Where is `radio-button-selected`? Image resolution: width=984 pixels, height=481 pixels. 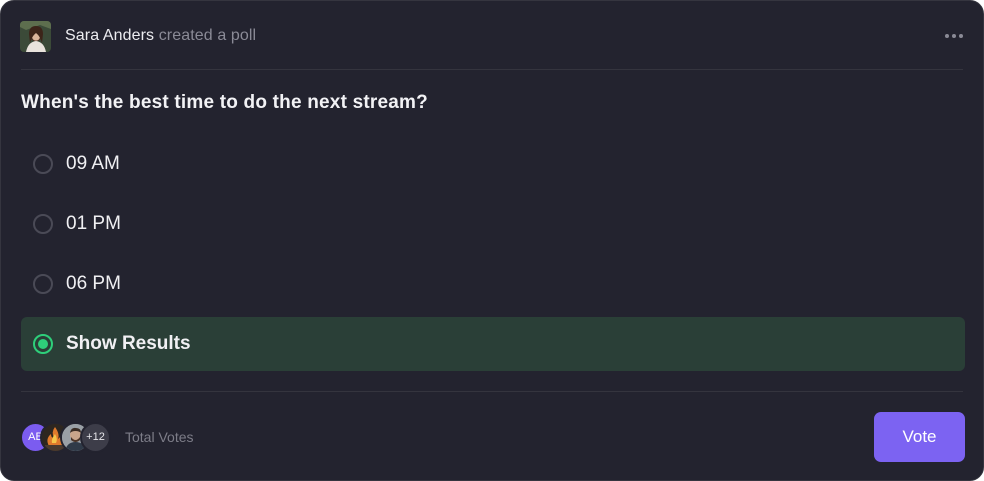
radio-button-selected is located at coordinates (43, 344).